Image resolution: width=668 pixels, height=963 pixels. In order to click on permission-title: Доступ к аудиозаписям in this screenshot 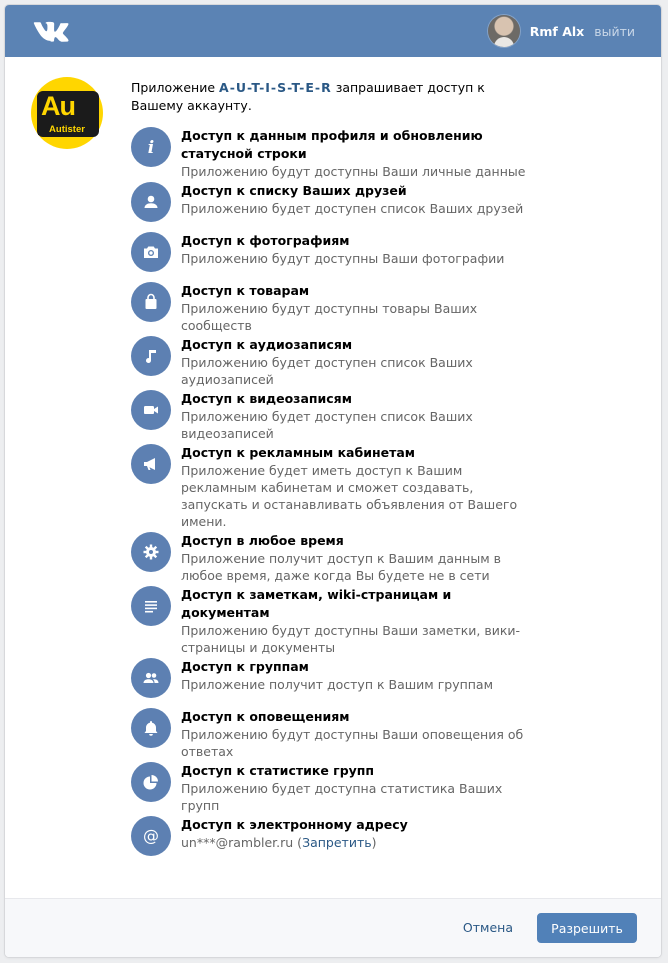, I will do `click(267, 344)`.